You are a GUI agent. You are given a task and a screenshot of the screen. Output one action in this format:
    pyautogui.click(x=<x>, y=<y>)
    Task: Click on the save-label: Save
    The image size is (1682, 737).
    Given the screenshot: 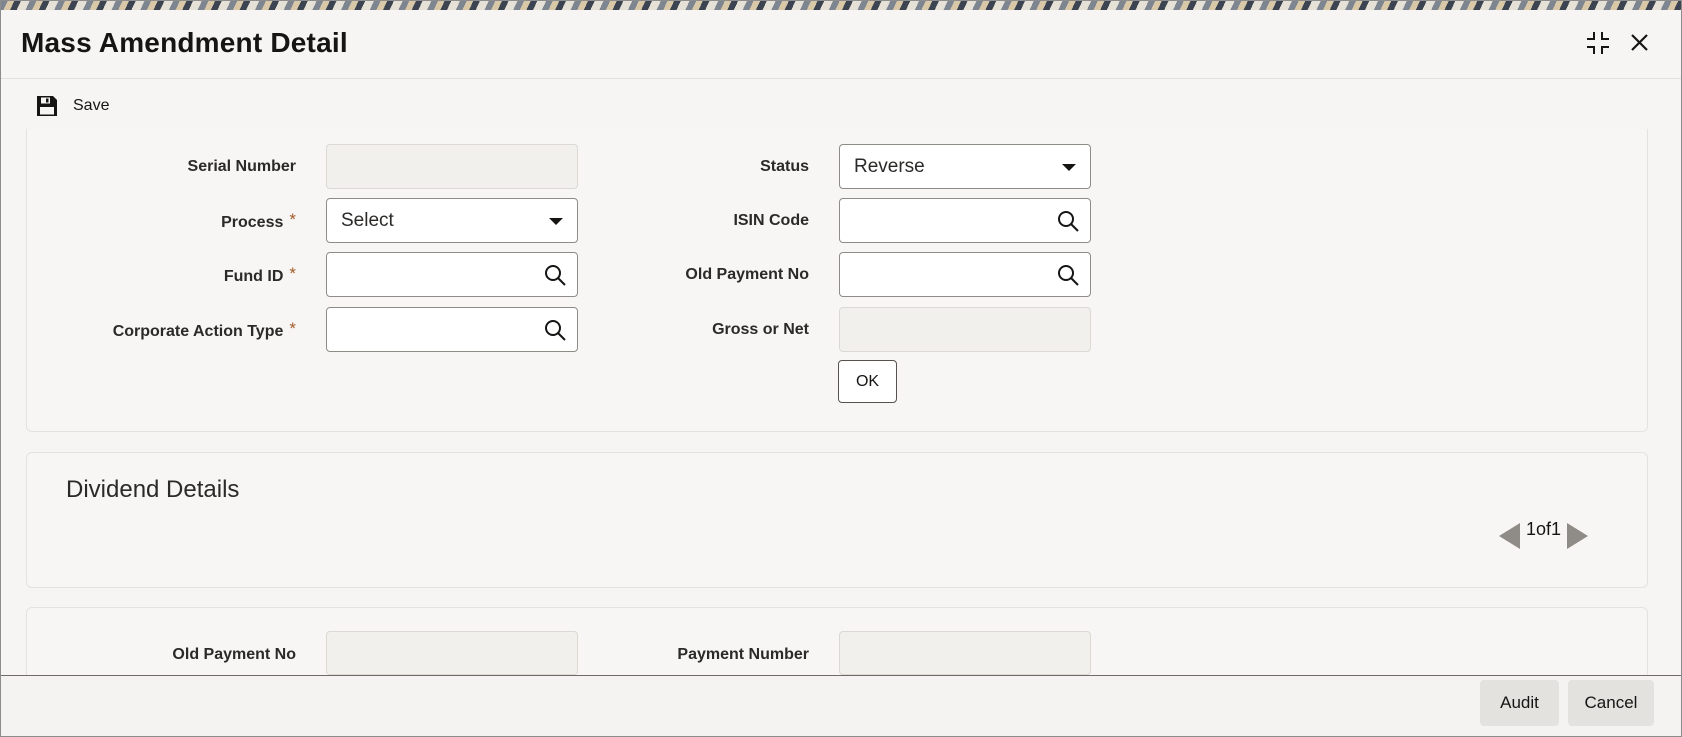 What is the action you would take?
    pyautogui.click(x=91, y=105)
    